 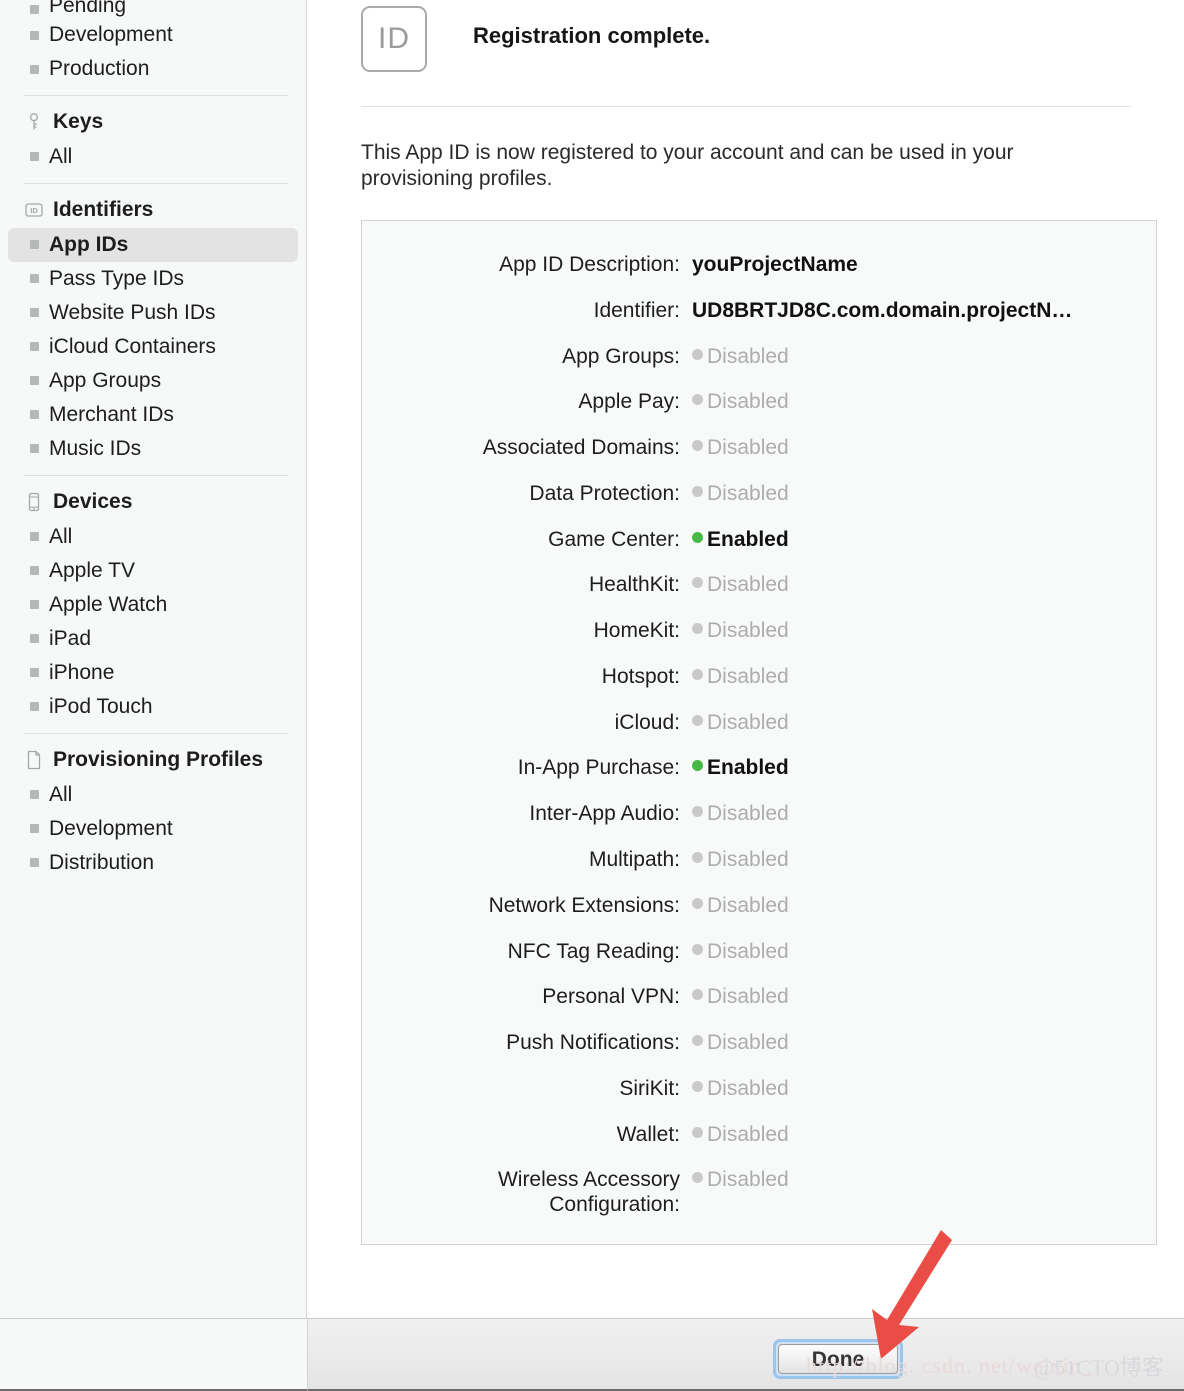 What do you see at coordinates (153, 639) in the screenshot?
I see `sidebar-item-ipad: iPad` at bounding box center [153, 639].